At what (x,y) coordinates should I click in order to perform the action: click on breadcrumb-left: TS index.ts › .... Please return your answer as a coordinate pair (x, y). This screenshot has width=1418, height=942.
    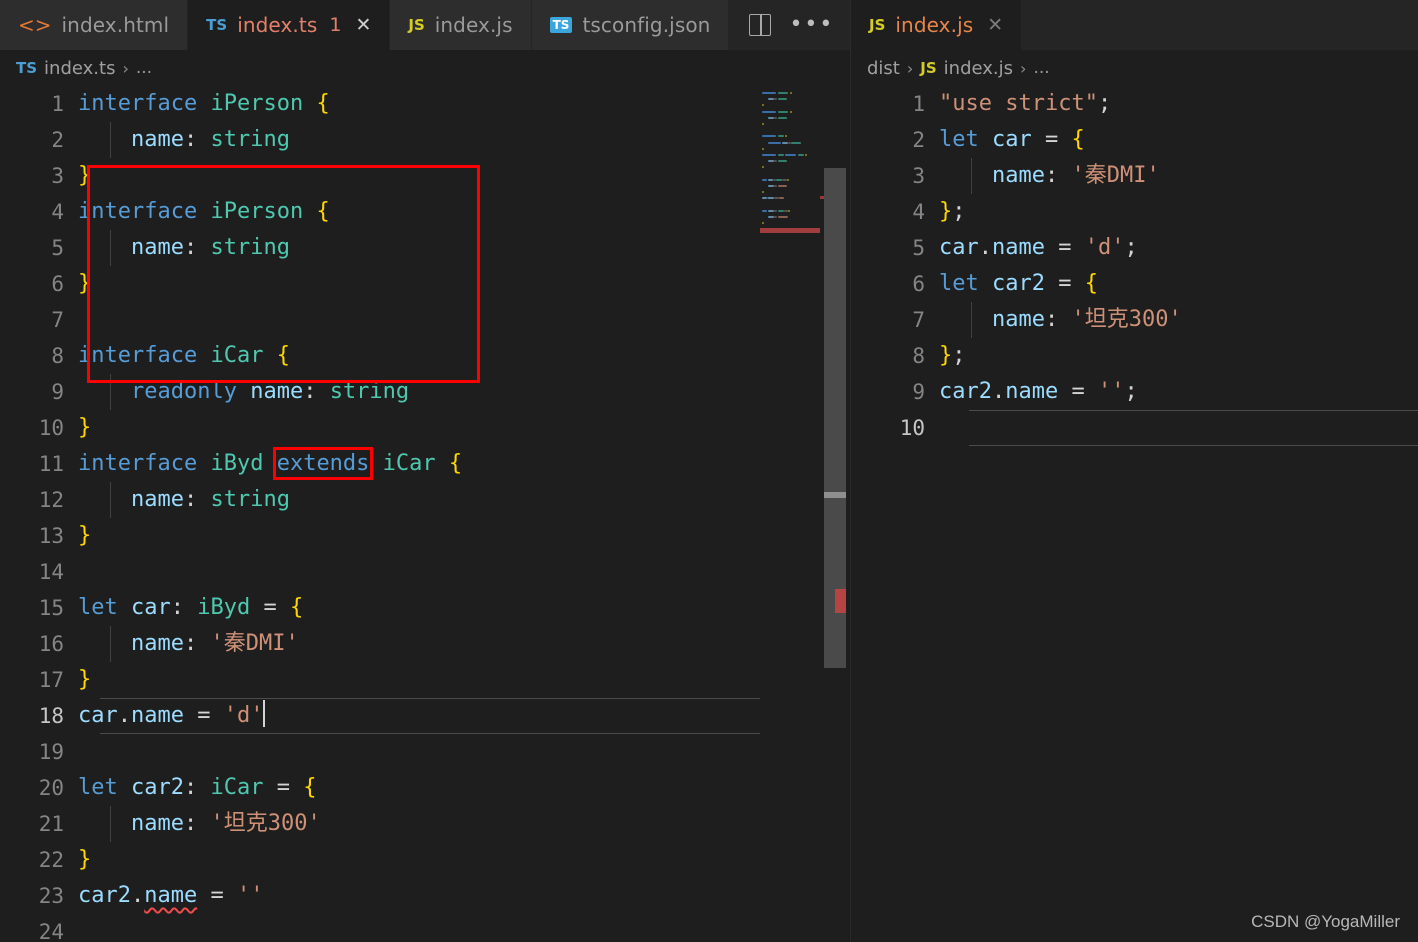
    Looking at the image, I should click on (425, 68).